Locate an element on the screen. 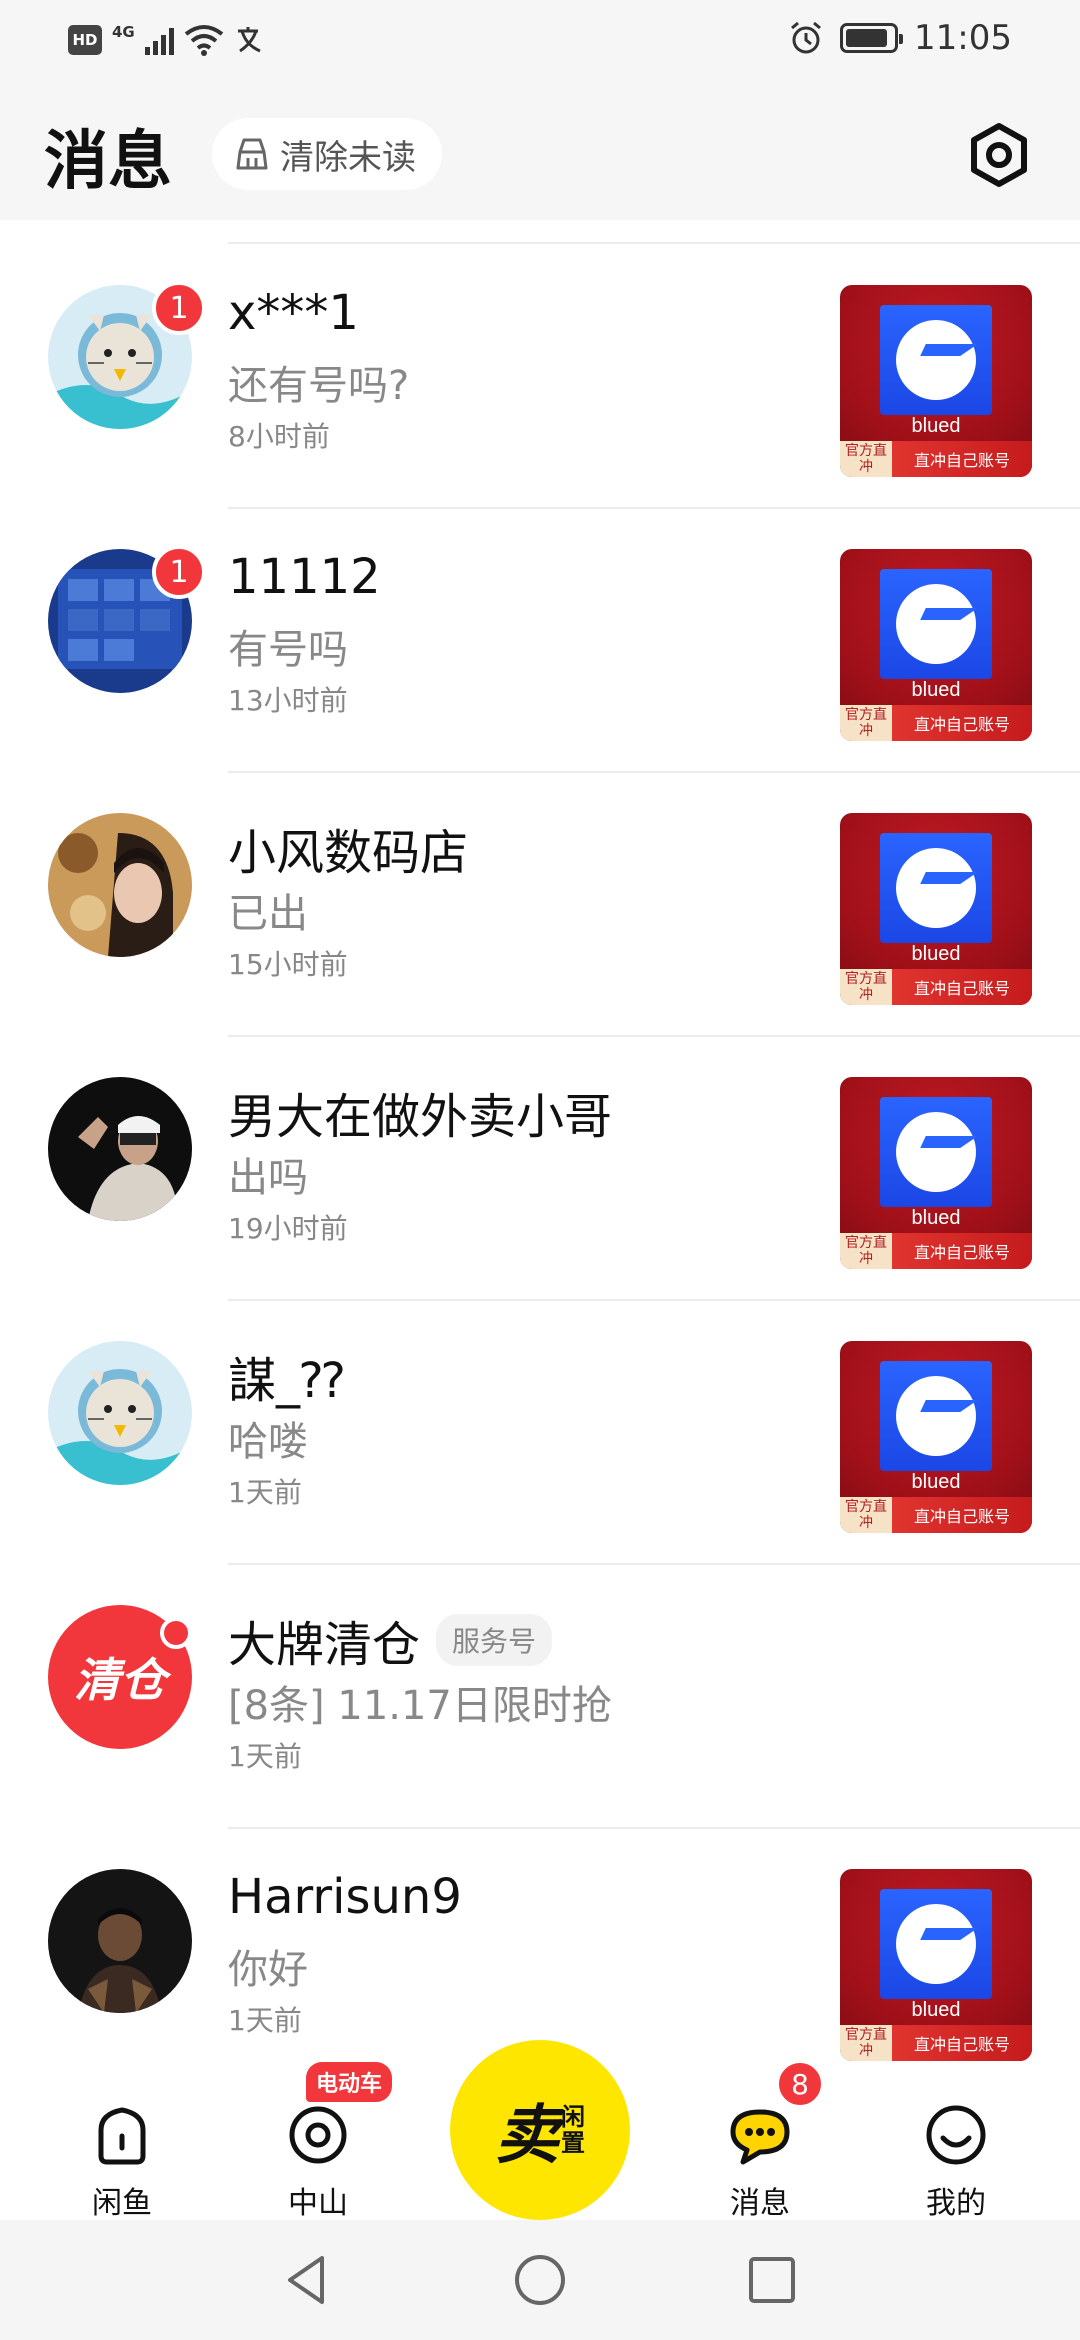 Image resolution: width=1080 pixels, height=2340 pixels. nav-messages: 消息 is located at coordinates (760, 2161).